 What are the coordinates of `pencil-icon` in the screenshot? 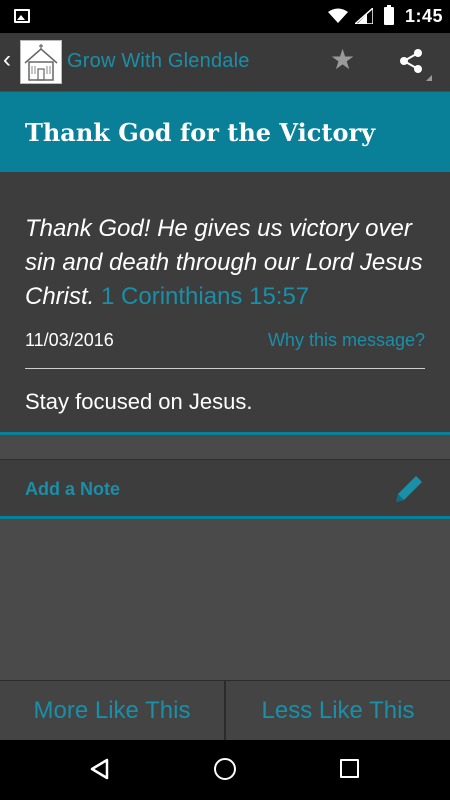 It's located at (409, 489).